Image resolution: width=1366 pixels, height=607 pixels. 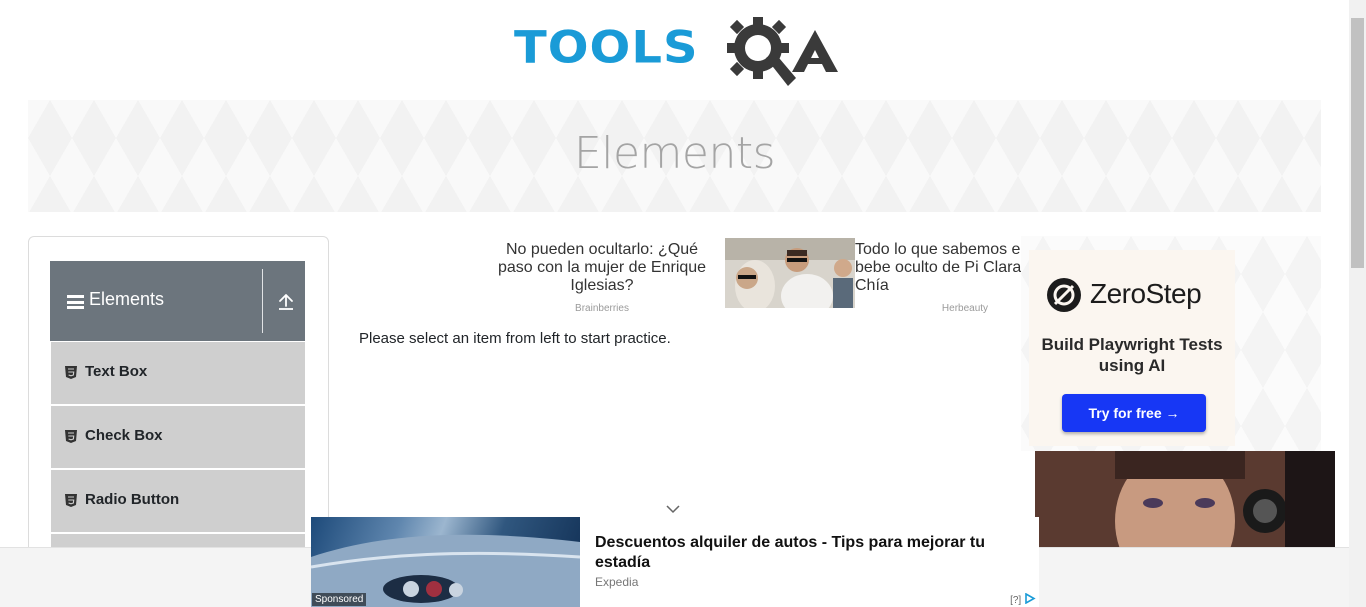 What do you see at coordinates (132, 499) in the screenshot?
I see `sidebar-item-label: Radio Button` at bounding box center [132, 499].